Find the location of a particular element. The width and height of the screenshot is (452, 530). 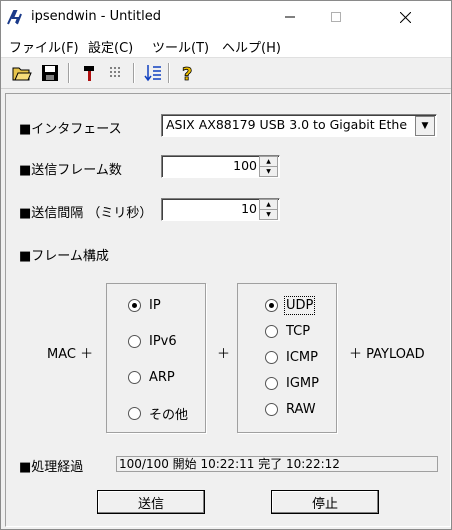

close-button is located at coordinates (405, 17).